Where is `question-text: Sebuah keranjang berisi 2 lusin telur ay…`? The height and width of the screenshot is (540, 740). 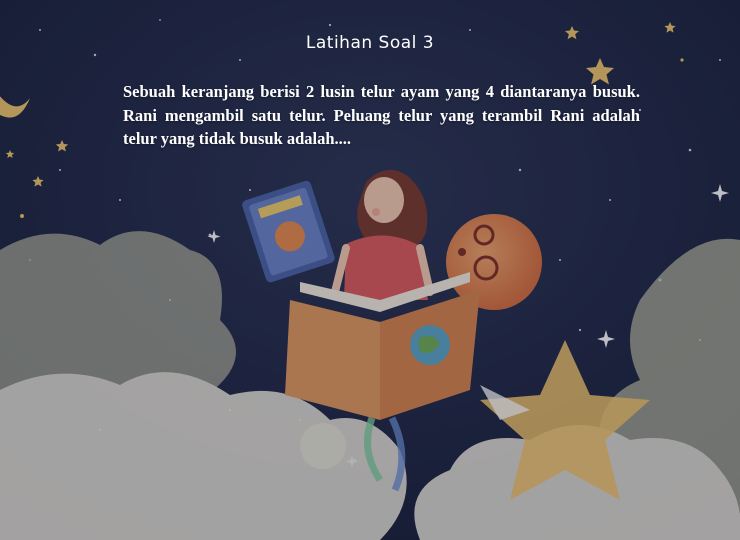 question-text: Sebuah keranjang berisi 2 lusin telur ay… is located at coordinates (381, 115).